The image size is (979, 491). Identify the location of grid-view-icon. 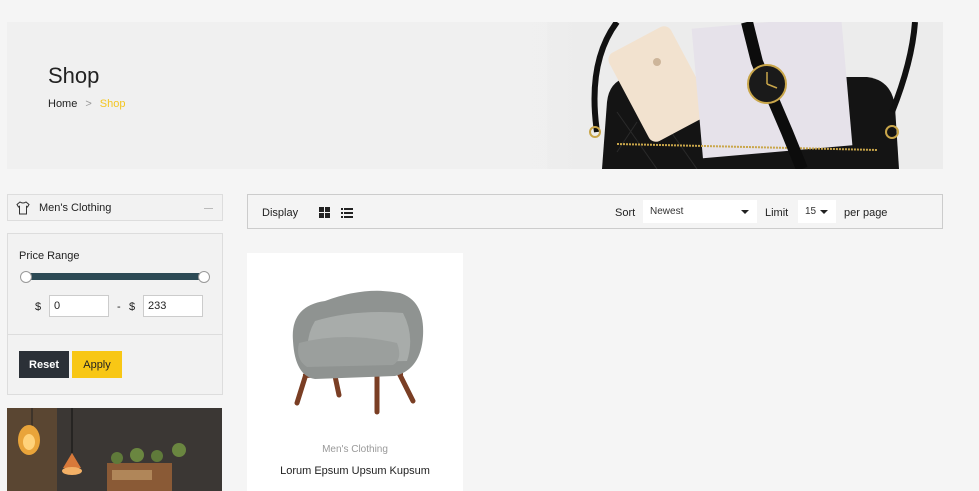
(324, 212).